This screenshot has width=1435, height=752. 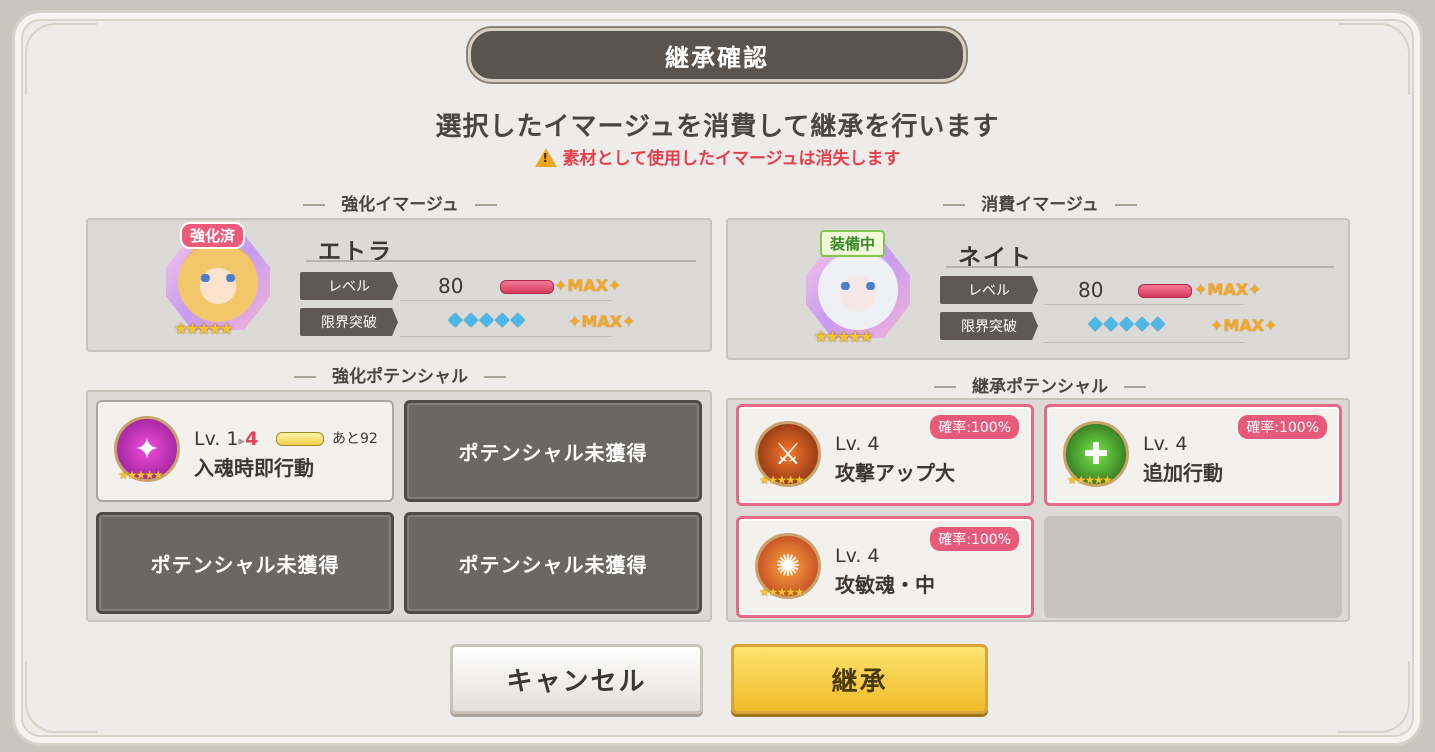 What do you see at coordinates (576, 679) in the screenshot?
I see `cancel-button: キャンセル` at bounding box center [576, 679].